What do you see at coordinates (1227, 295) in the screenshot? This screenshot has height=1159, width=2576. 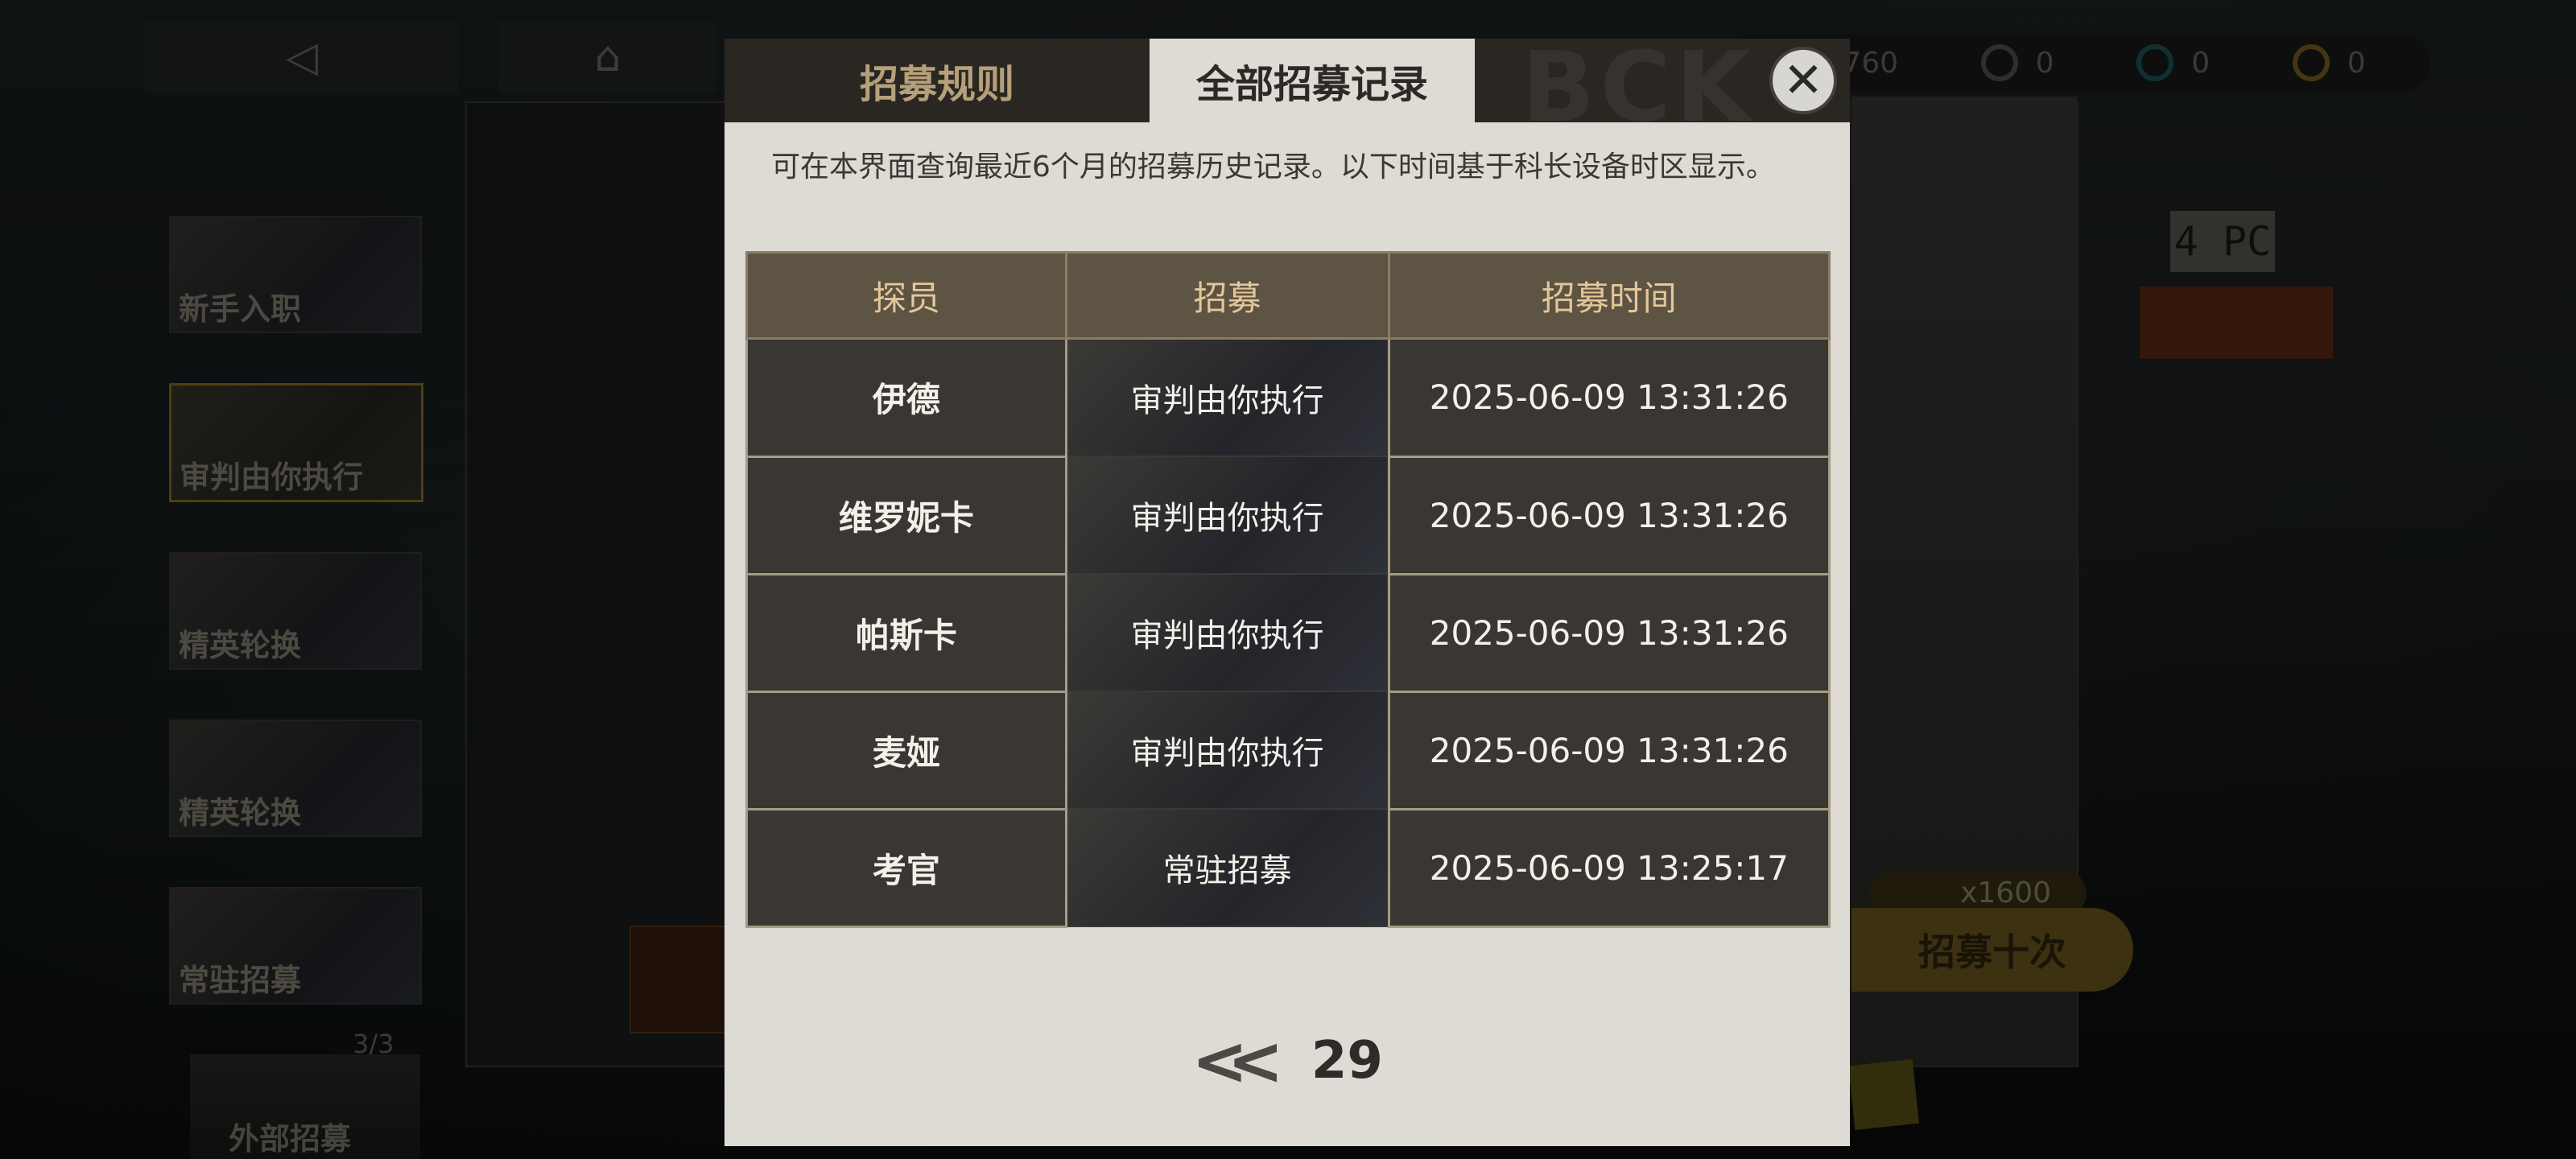 I see `header-recruit: 招募` at bounding box center [1227, 295].